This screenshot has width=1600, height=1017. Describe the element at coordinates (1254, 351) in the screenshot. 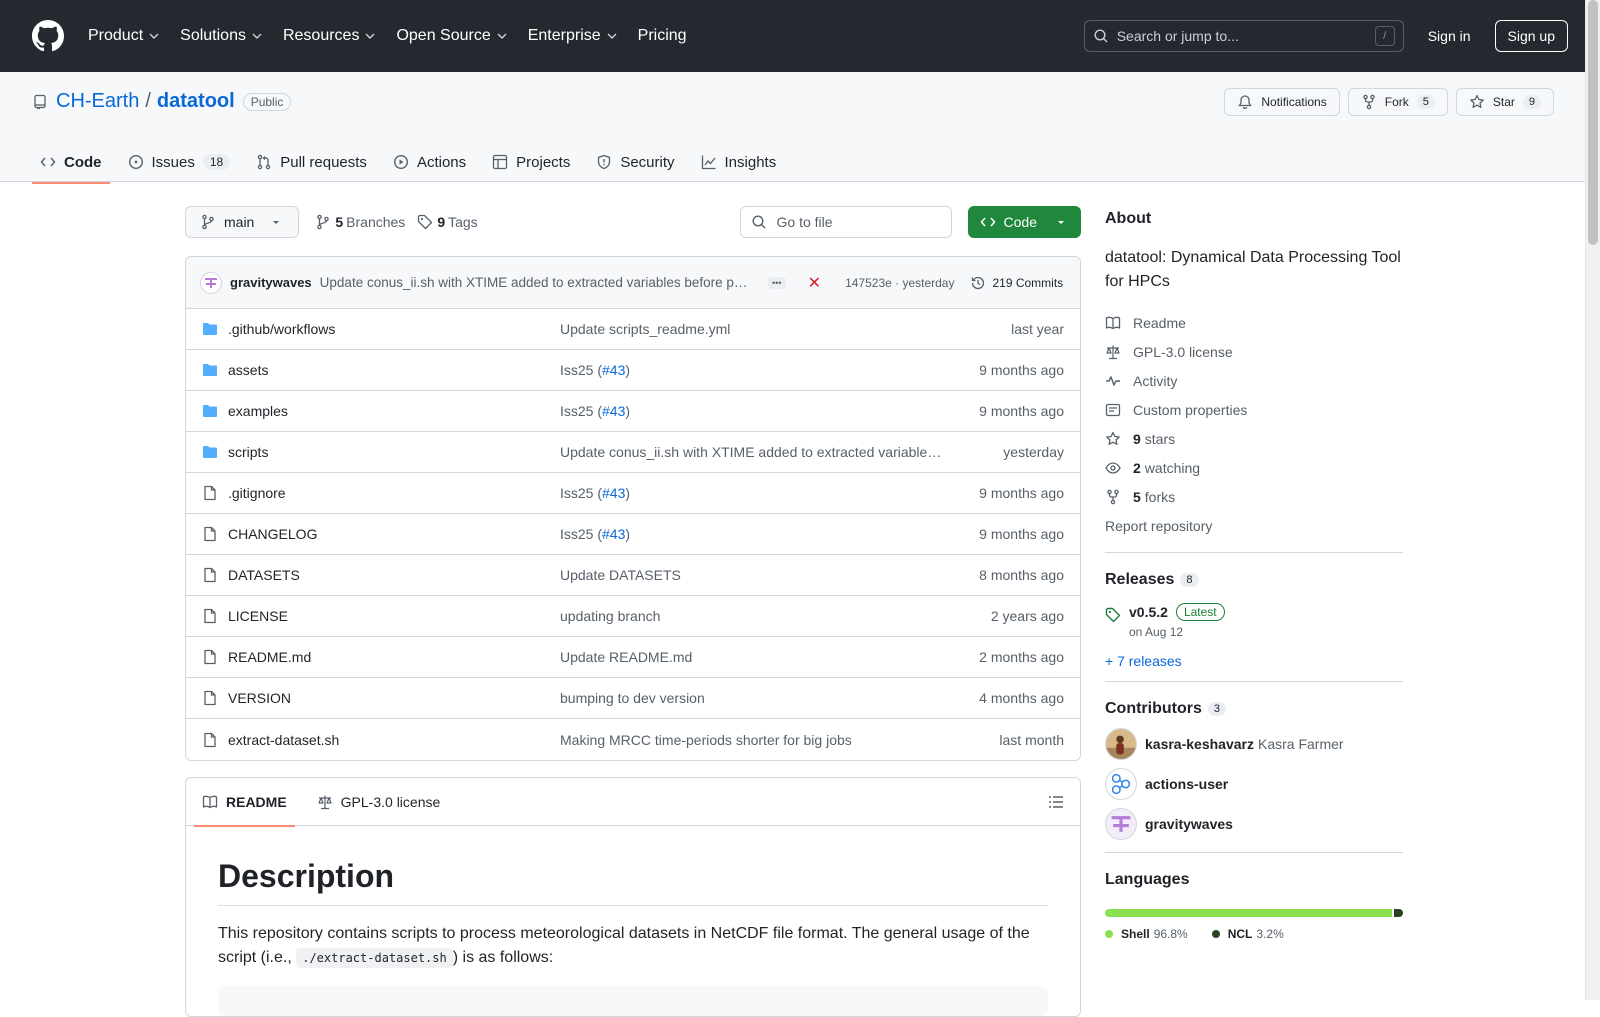

I see `about-item-gpl-3-0-license: GPL-3.0 license` at that location.